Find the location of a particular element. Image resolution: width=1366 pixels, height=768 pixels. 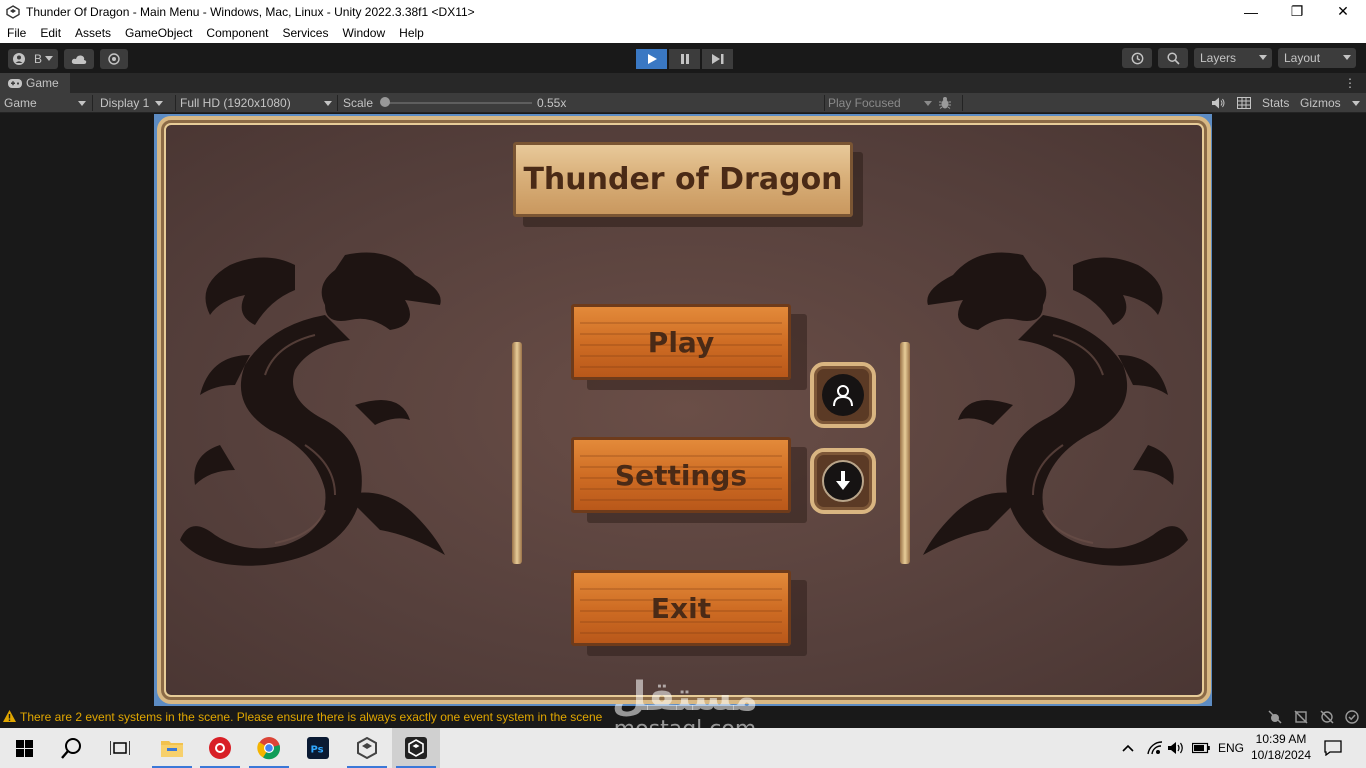

profile-button is located at coordinates (843, 395).